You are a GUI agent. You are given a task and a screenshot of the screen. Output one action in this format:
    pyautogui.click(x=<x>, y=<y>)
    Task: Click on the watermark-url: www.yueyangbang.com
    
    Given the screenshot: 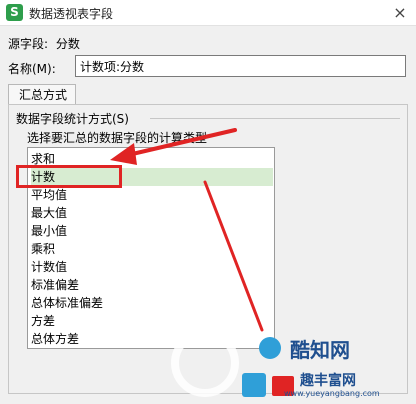 What is the action you would take?
    pyautogui.click(x=332, y=393)
    